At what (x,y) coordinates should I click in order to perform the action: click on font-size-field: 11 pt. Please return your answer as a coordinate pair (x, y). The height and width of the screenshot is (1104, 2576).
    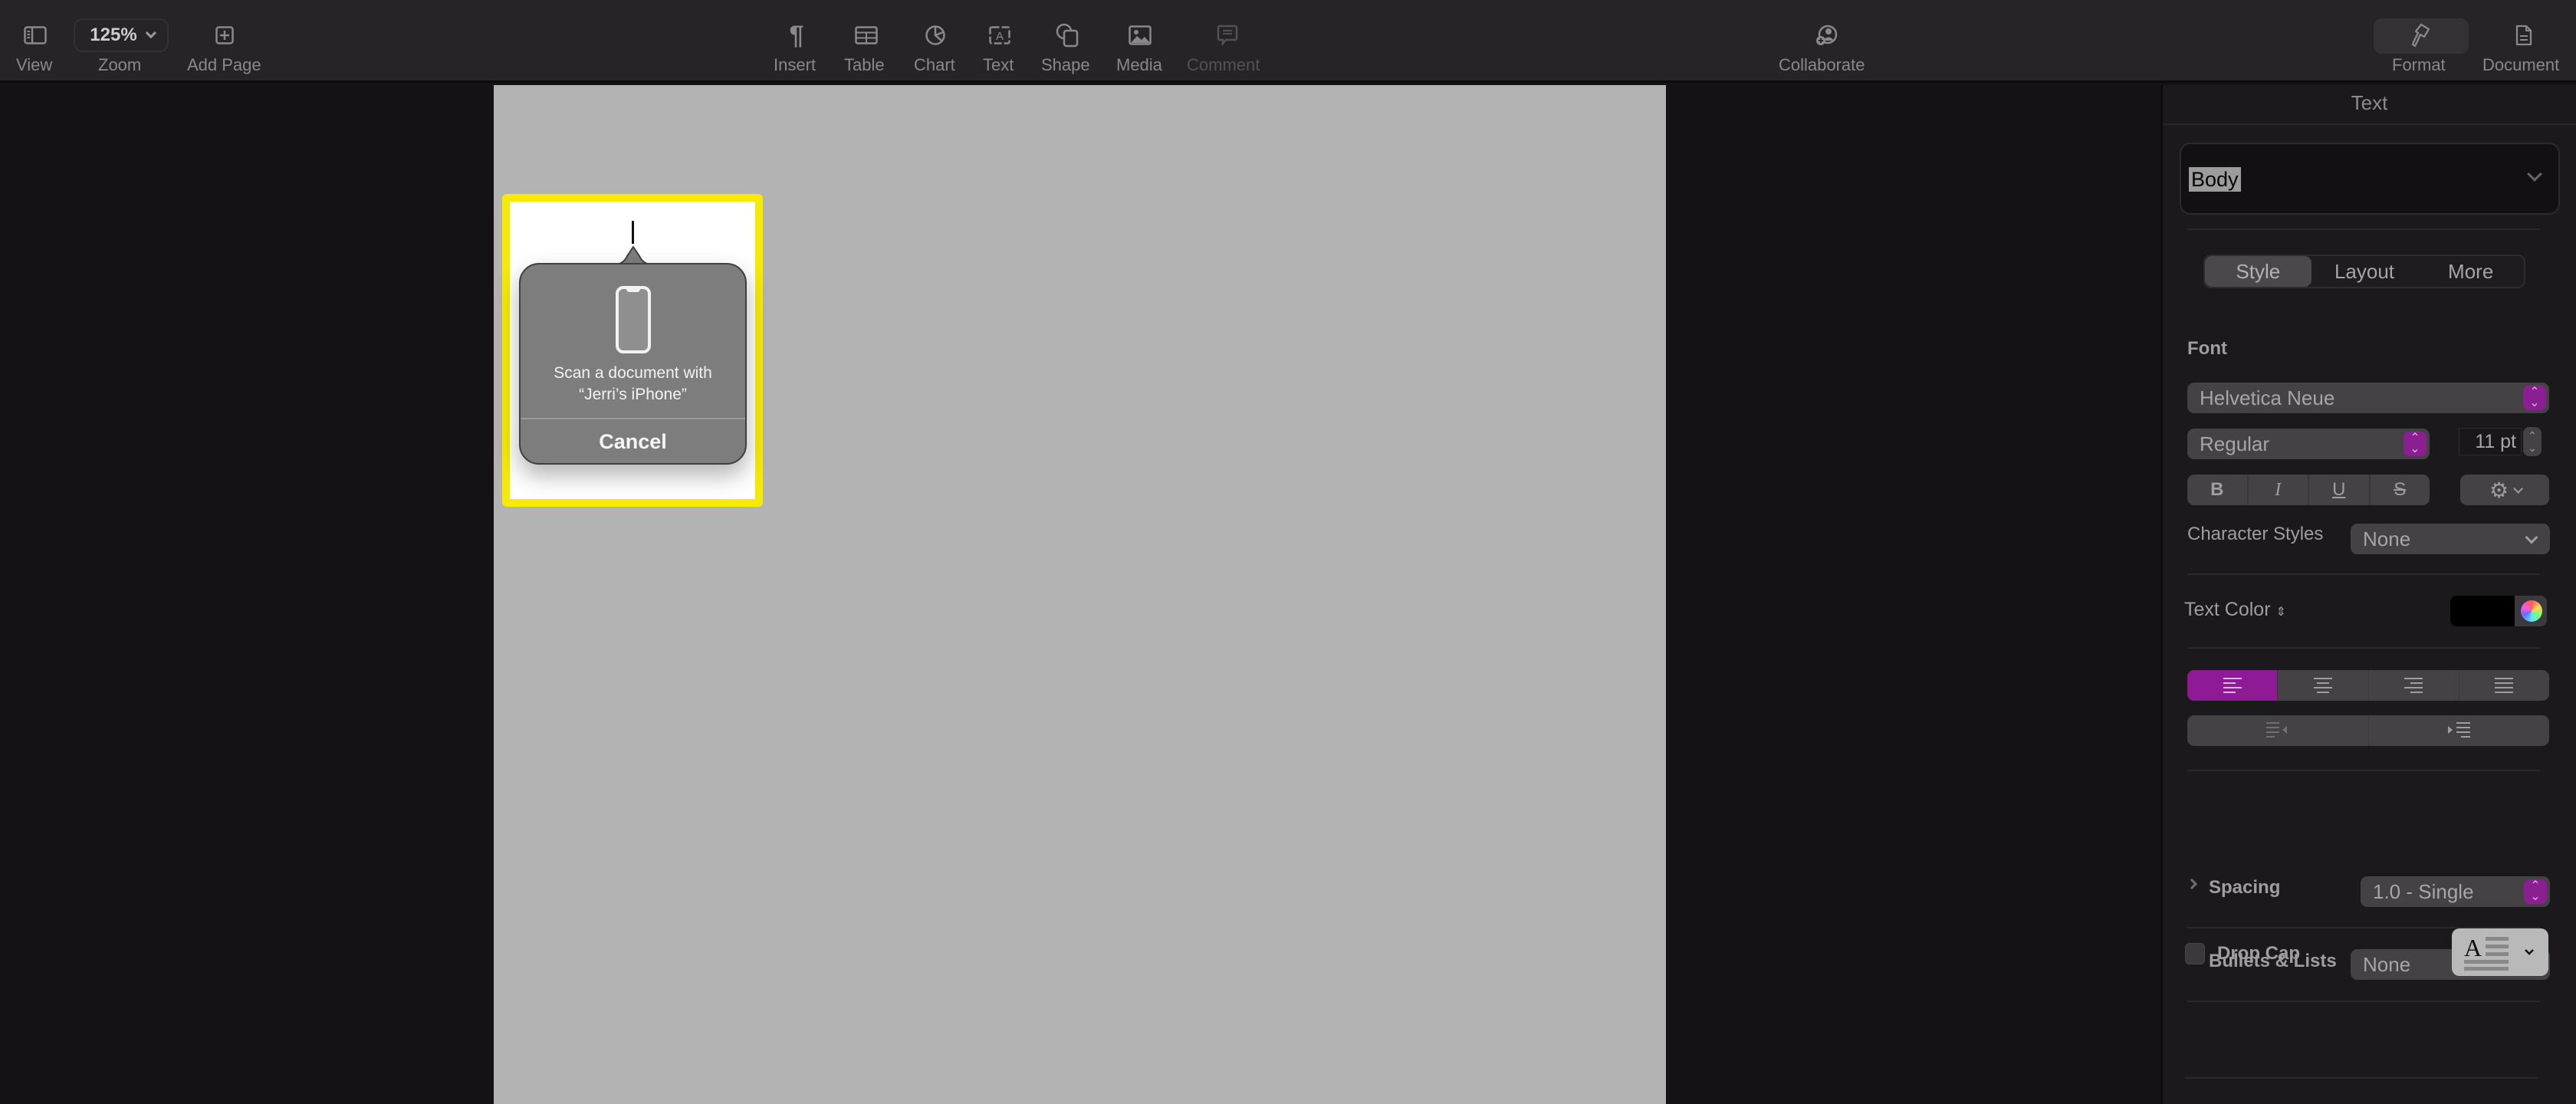
    Looking at the image, I should click on (2491, 442).